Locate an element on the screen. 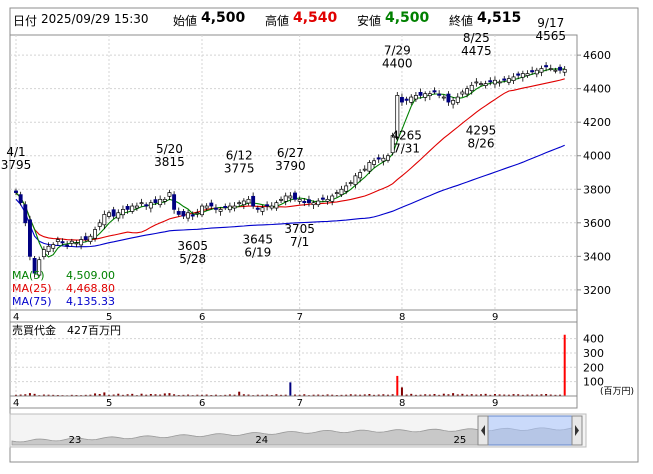 The height and width of the screenshot is (474, 653). annotation-label: 6/27 is located at coordinates (290, 153).